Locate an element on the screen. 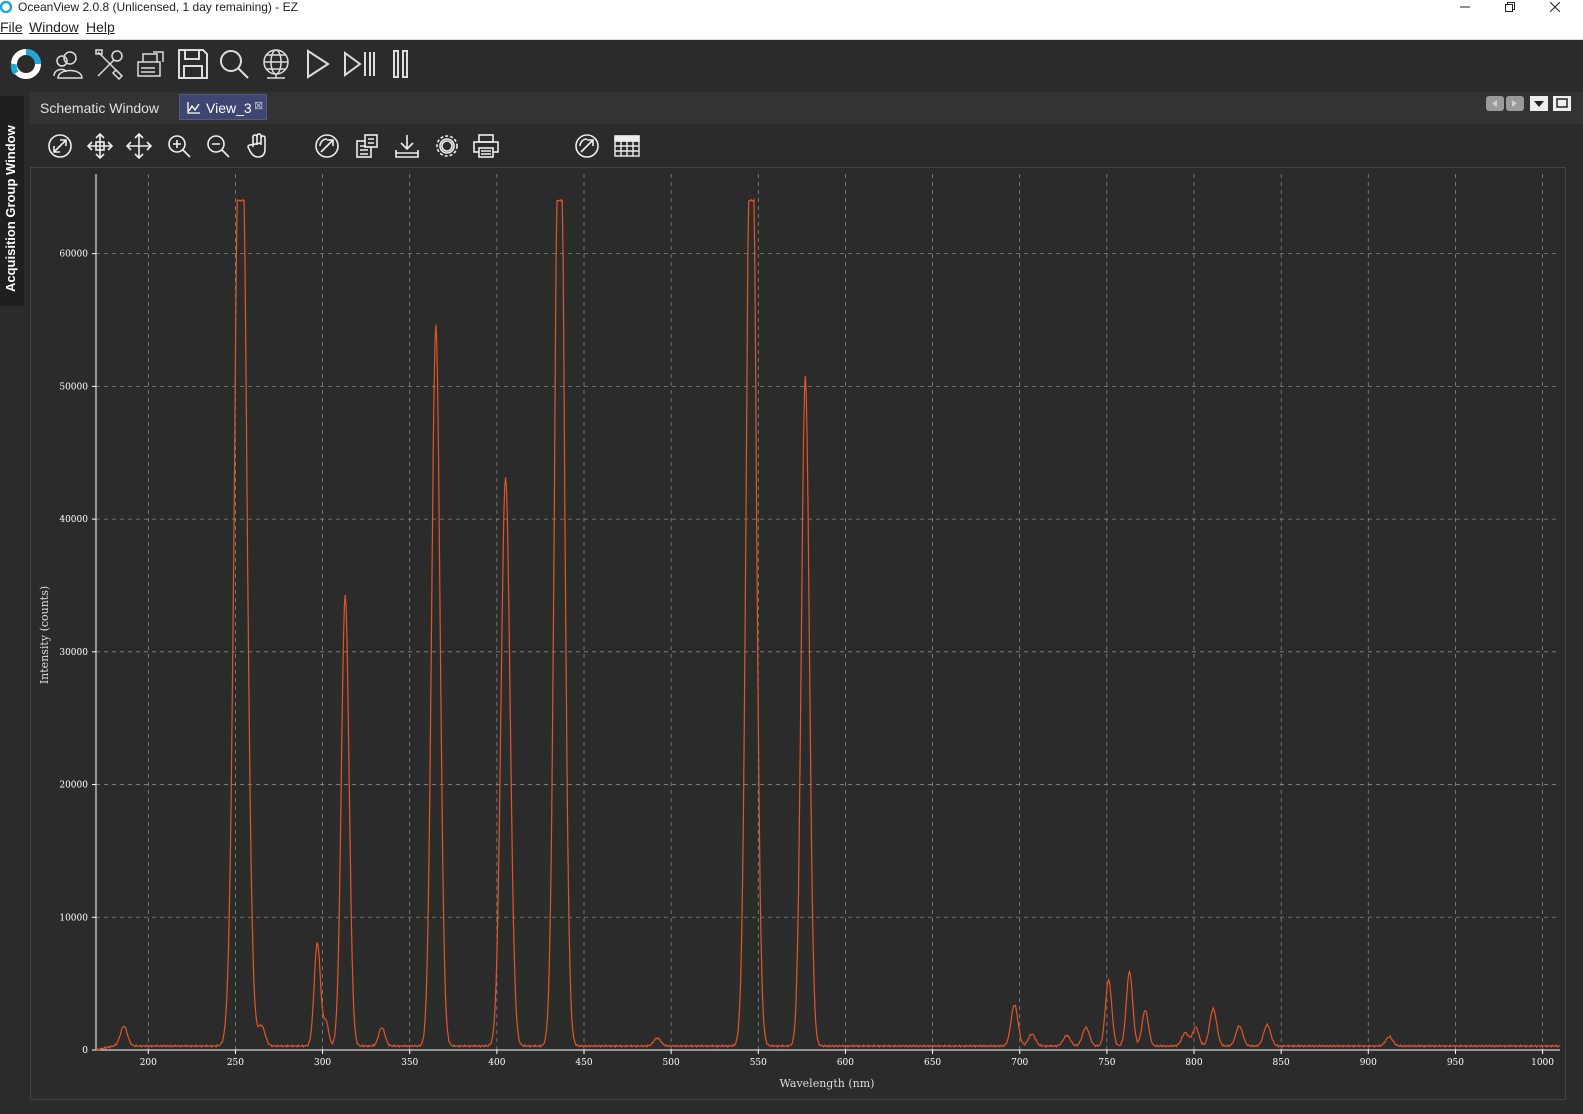 This screenshot has height=1114, width=1583. search-icon is located at coordinates (234, 64).